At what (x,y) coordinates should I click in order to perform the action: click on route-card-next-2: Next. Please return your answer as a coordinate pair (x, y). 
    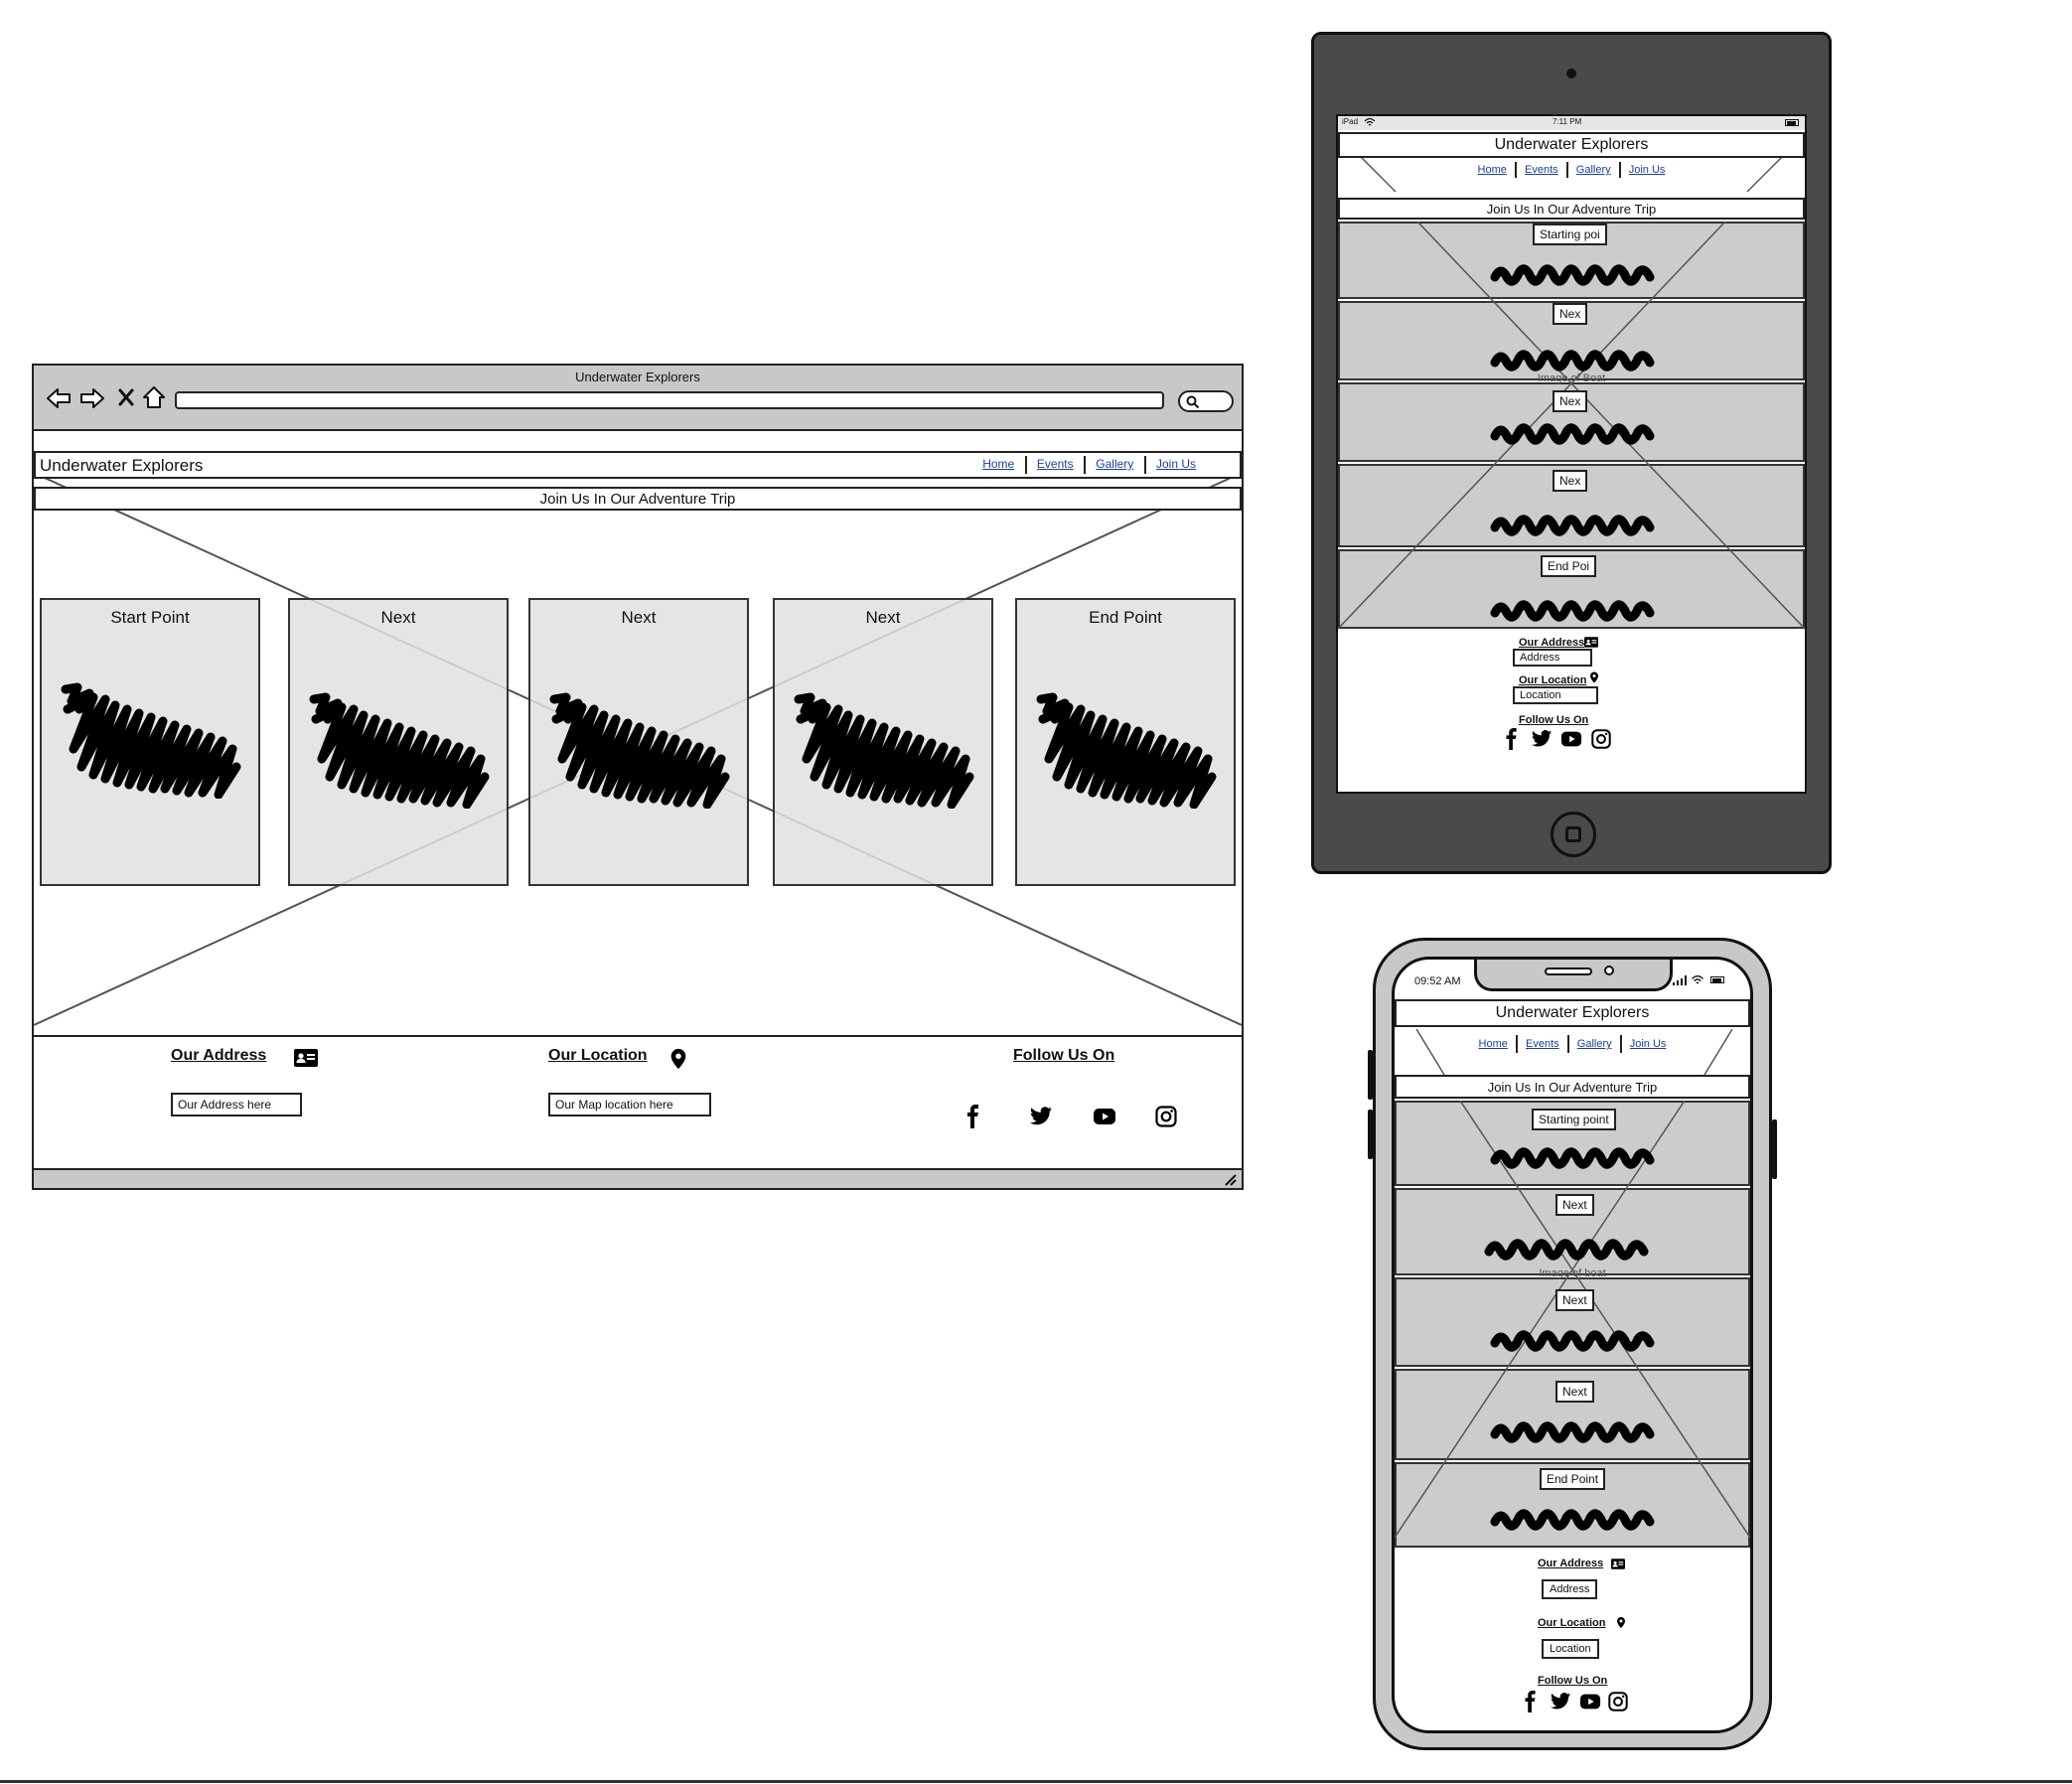
    Looking at the image, I should click on (638, 742).